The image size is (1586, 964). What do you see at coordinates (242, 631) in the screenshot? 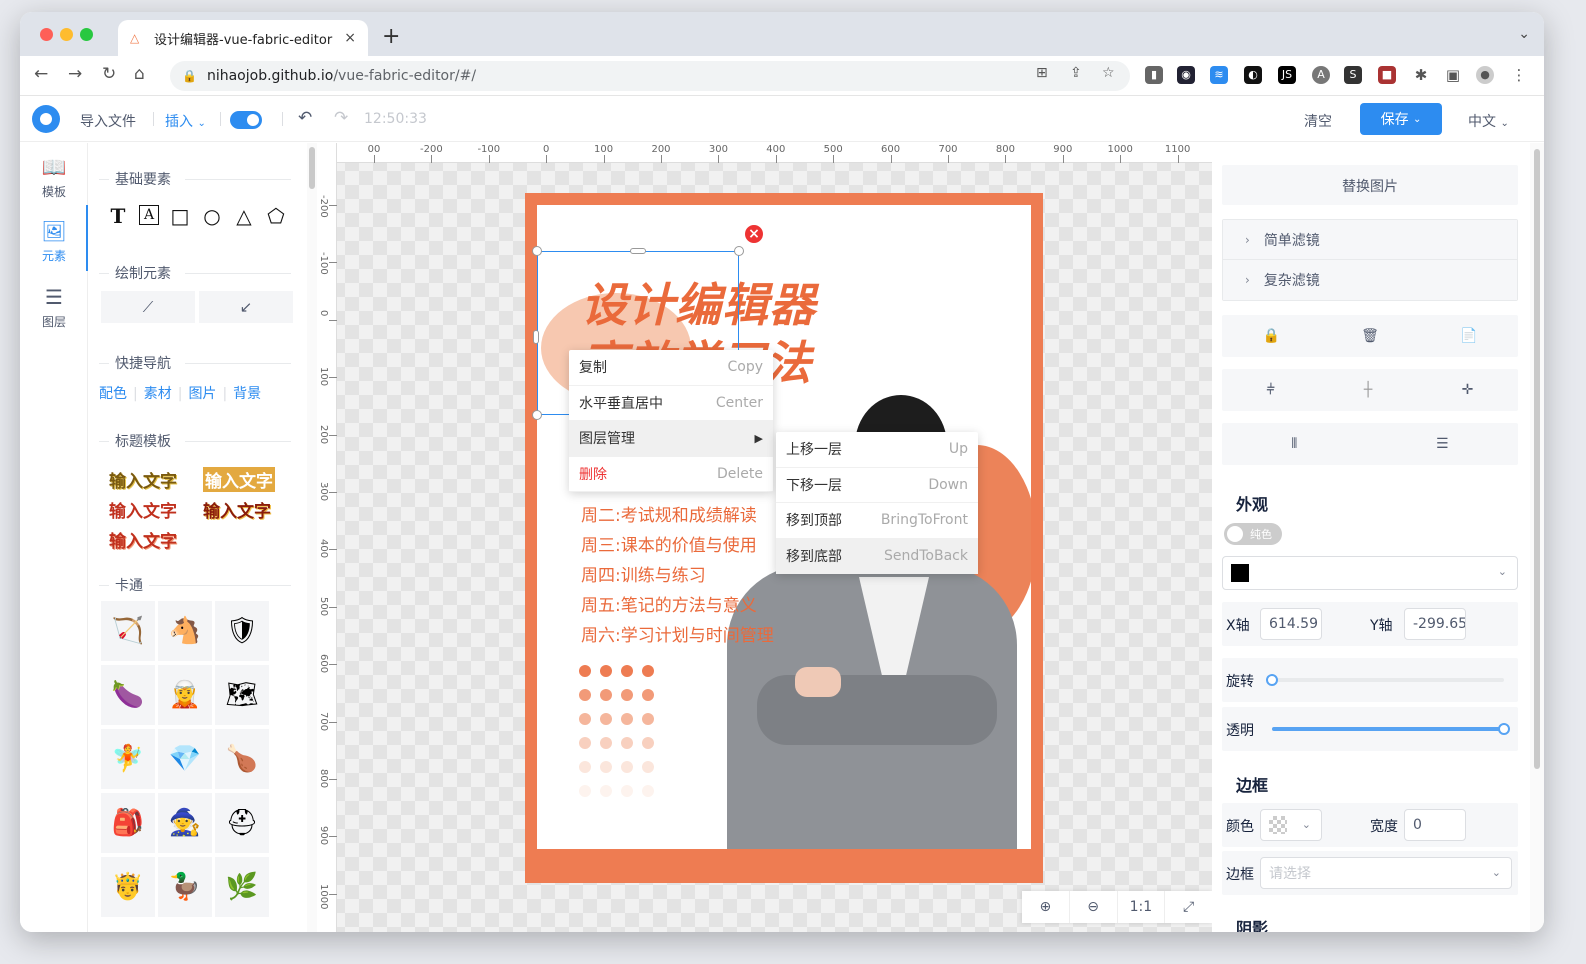
I see `cartoon-item: 🛡` at bounding box center [242, 631].